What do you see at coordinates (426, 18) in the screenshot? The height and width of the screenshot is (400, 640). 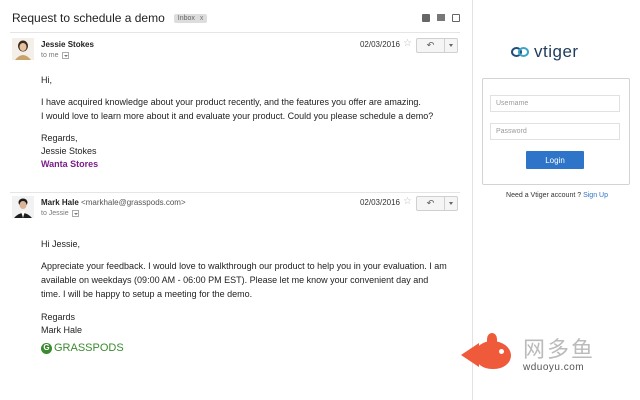 I see `print-all-icon` at bounding box center [426, 18].